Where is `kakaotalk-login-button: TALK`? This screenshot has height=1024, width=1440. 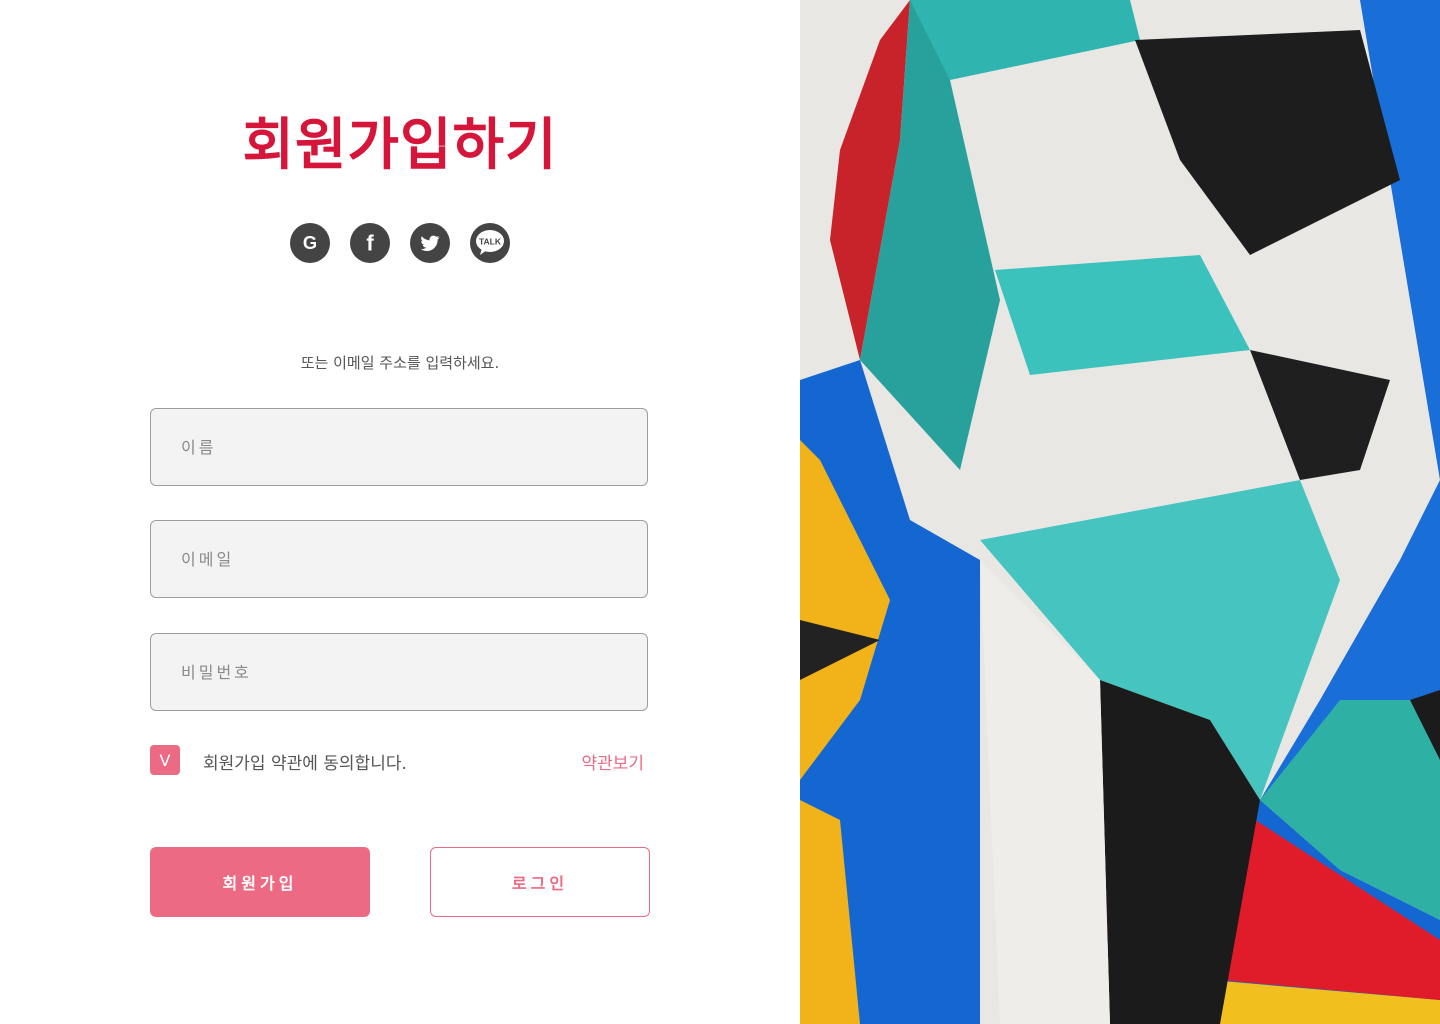 kakaotalk-login-button: TALK is located at coordinates (490, 243).